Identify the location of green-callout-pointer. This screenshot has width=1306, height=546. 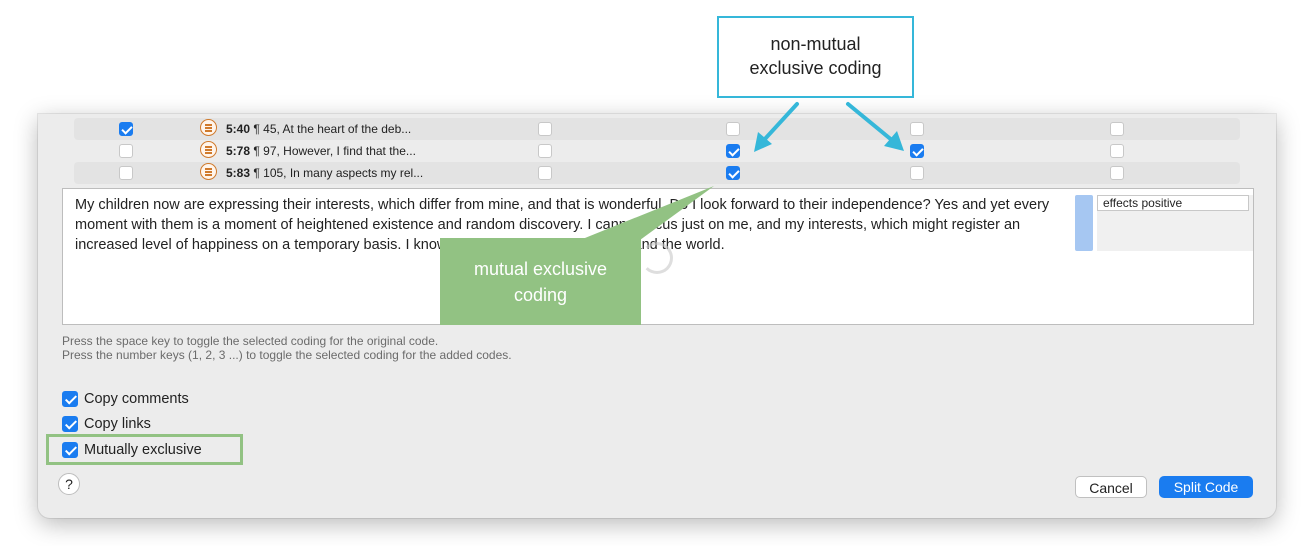
(647, 213).